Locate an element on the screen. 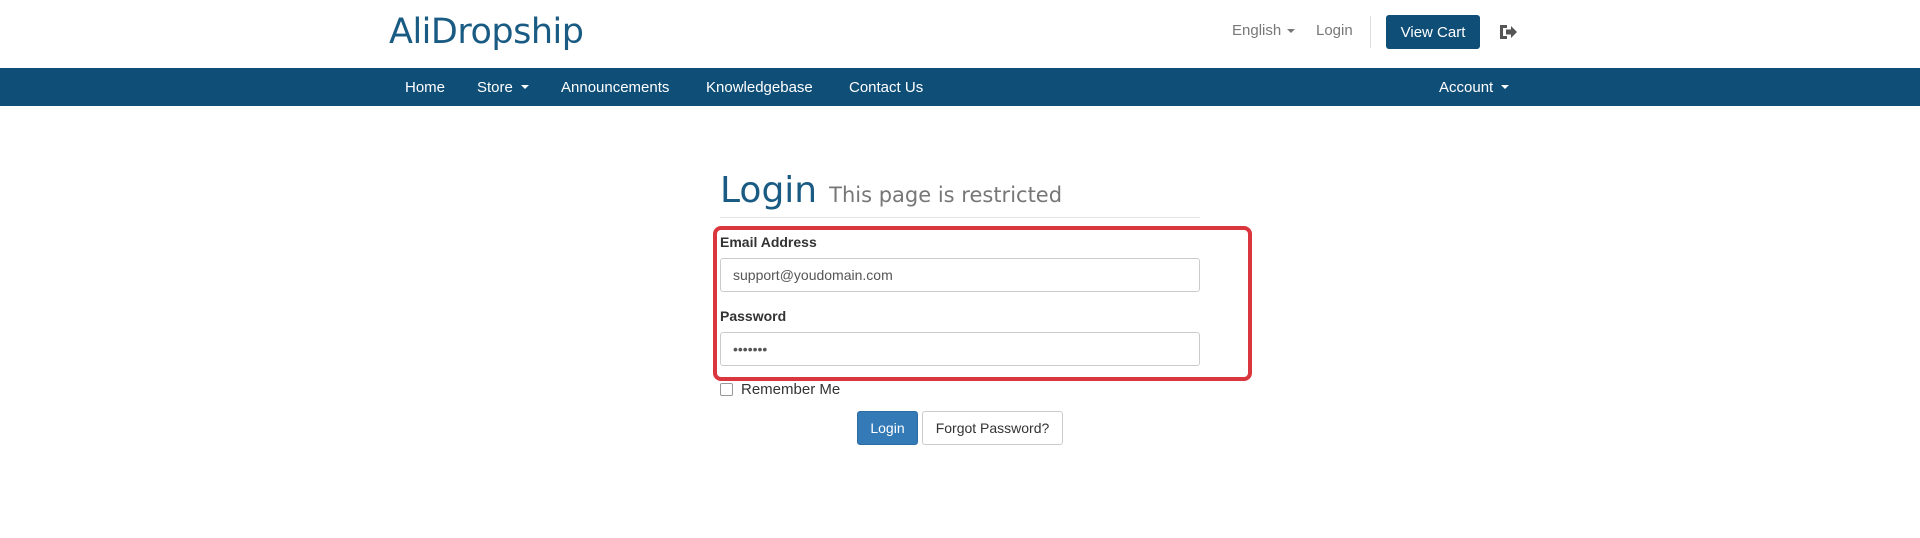  nav-item-knowledgebase: Knowledgebase is located at coordinates (759, 87).